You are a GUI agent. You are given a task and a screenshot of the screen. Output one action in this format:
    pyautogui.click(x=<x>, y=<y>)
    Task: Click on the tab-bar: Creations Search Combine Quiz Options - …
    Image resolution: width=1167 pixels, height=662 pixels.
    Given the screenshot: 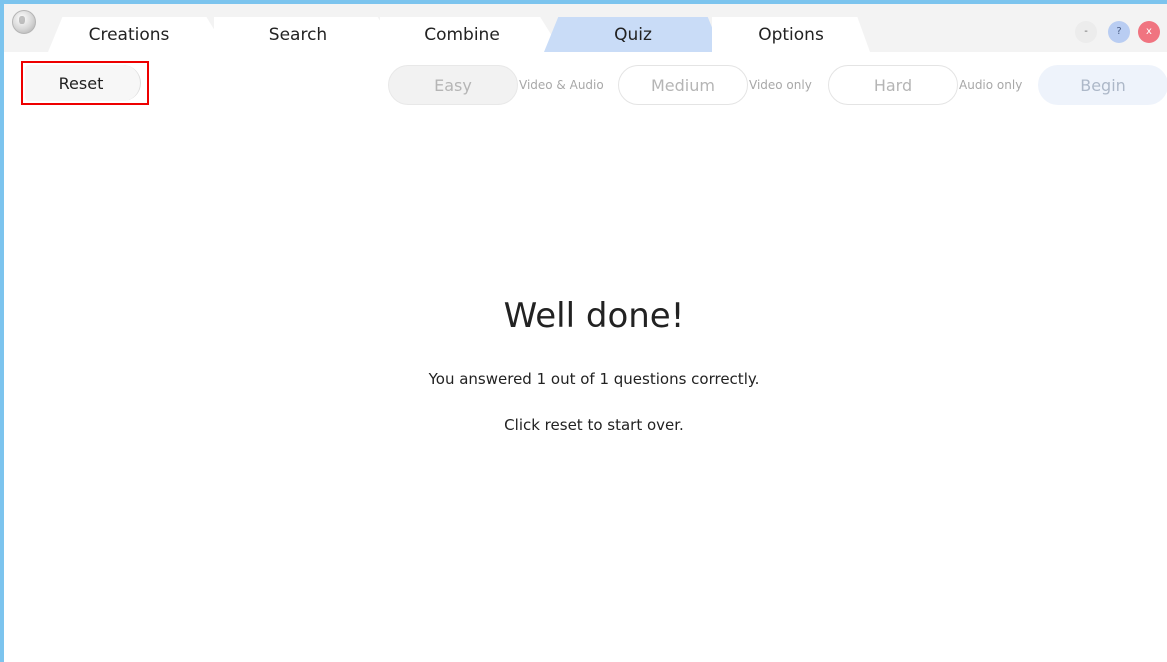 What is the action you would take?
    pyautogui.click(x=585, y=28)
    